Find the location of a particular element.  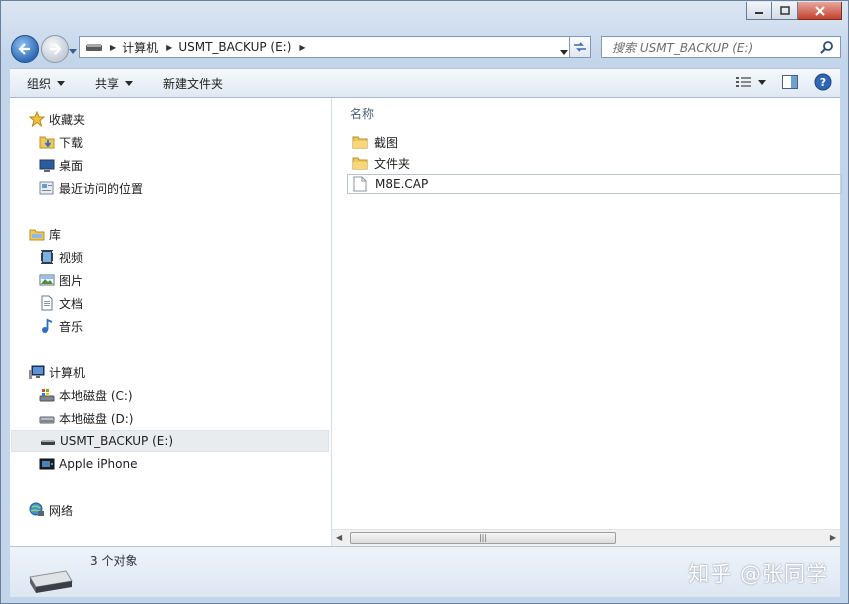

sidebar-group-computer: 计算机 is located at coordinates (57, 372).